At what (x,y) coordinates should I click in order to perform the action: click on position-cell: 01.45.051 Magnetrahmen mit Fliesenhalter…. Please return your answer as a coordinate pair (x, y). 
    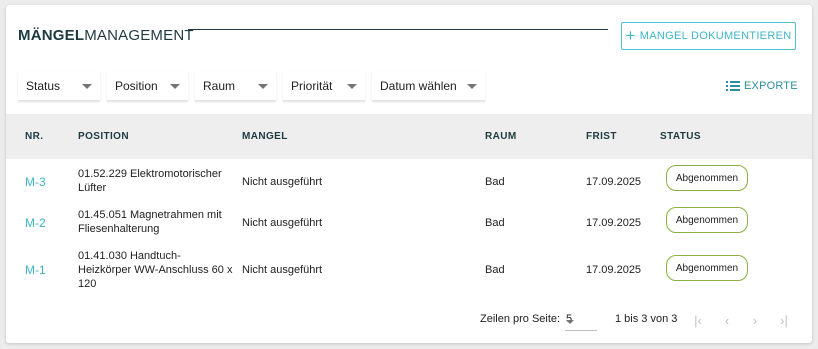
    Looking at the image, I should click on (158, 222).